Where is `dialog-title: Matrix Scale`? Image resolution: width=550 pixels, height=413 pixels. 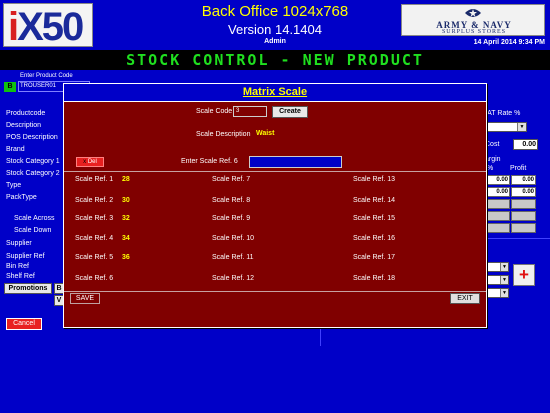 dialog-title: Matrix Scale is located at coordinates (275, 92).